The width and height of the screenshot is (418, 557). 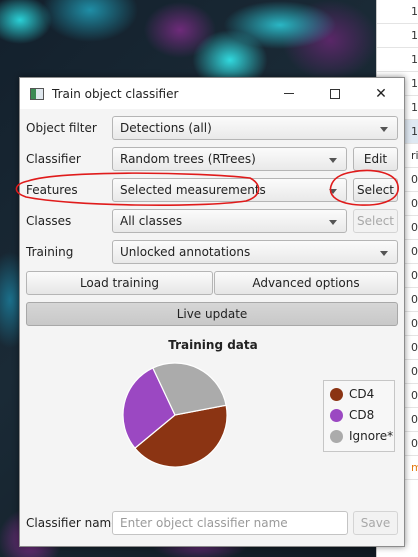 I want to click on close-icon: ✕, so click(x=381, y=93).